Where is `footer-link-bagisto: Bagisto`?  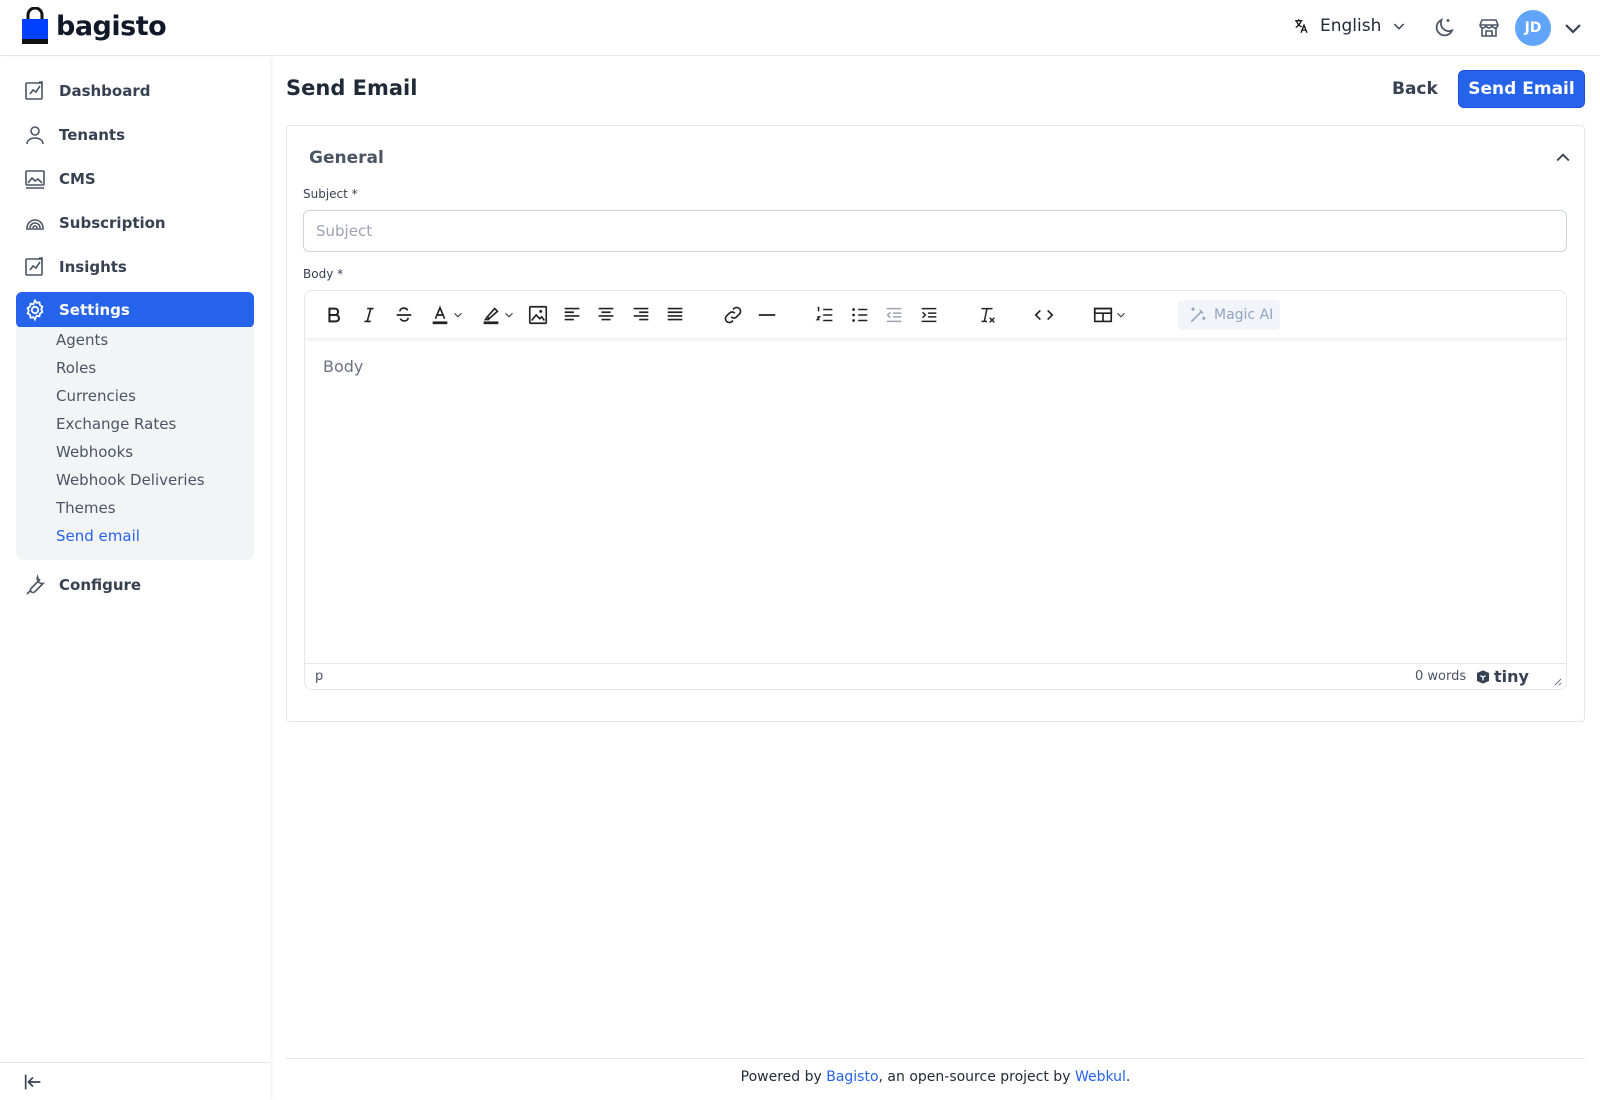
footer-link-bagisto: Bagisto is located at coordinates (852, 1077).